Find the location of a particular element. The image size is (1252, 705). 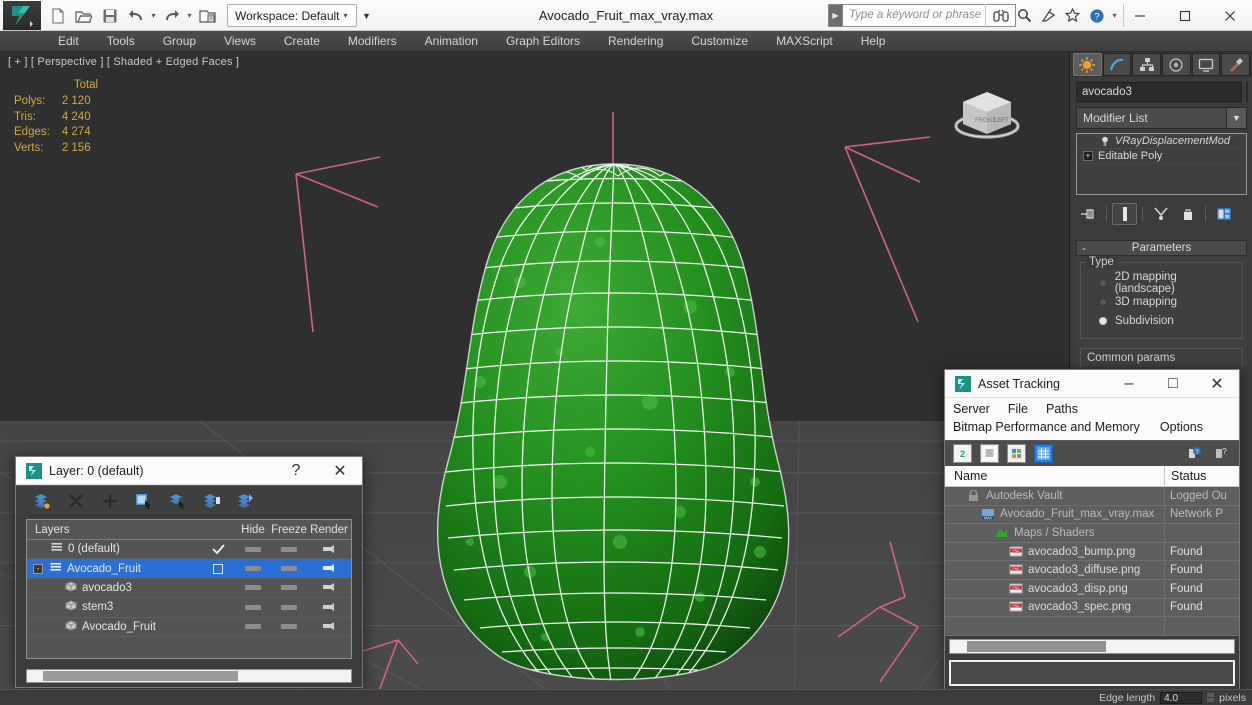

modifier-stack: VRayDisplacementMod + Editable Poly is located at coordinates (1161, 164).